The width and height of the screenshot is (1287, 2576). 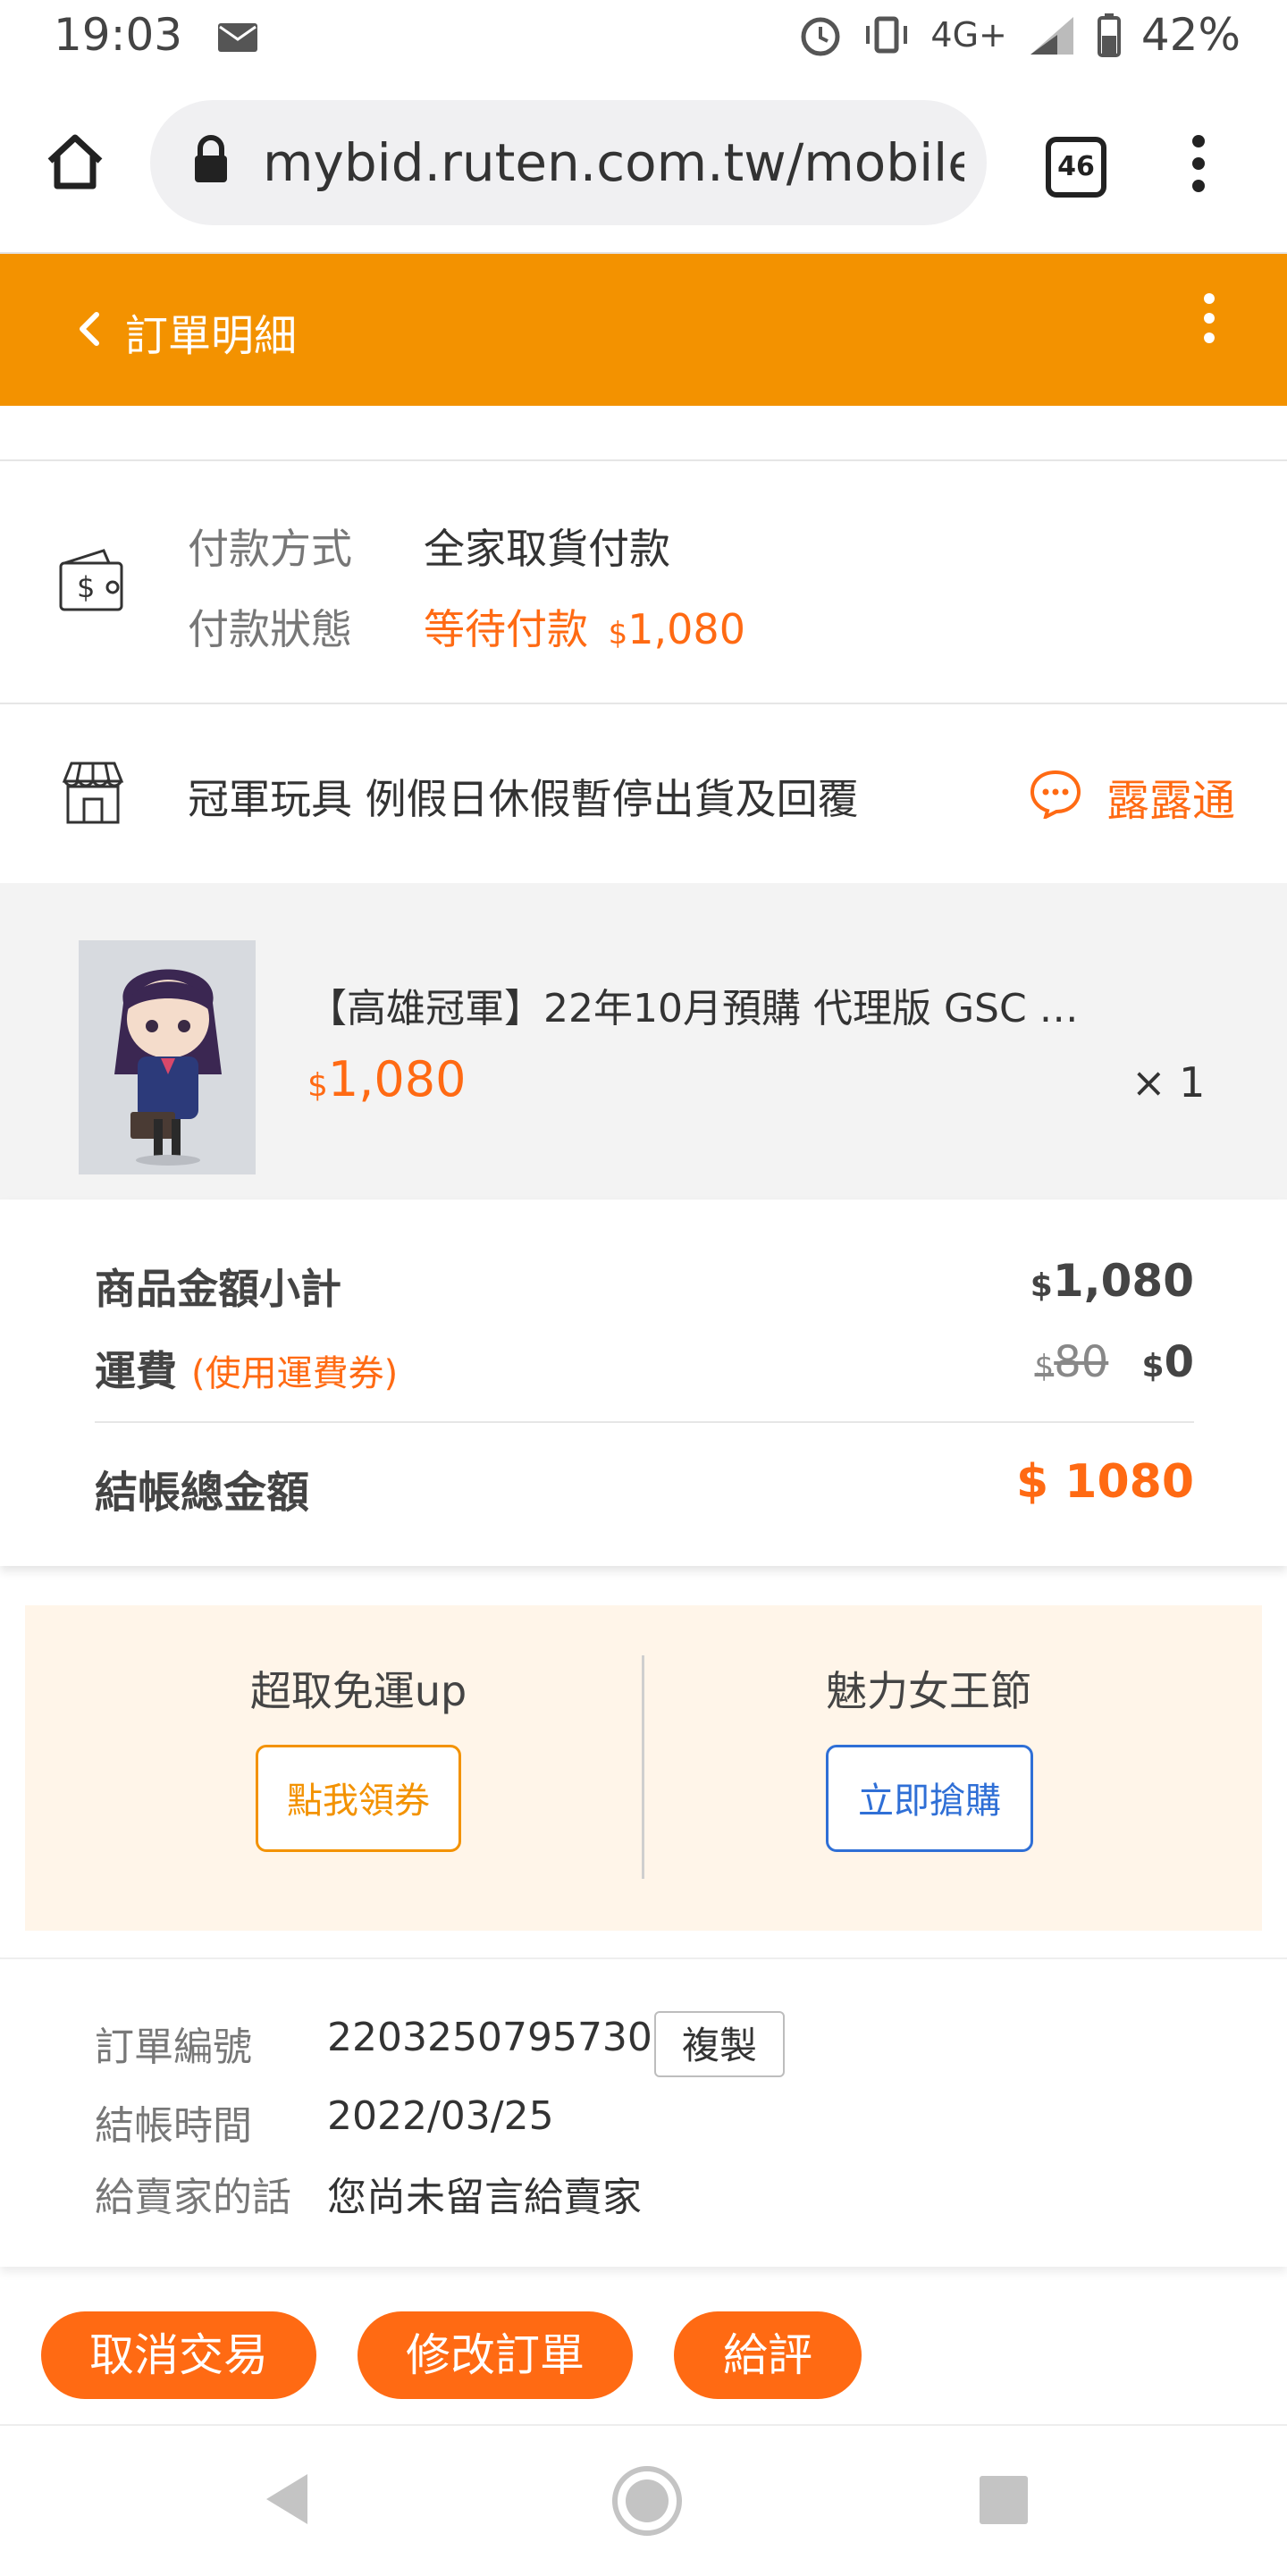 I want to click on payment-amount: 1,080, so click(x=686, y=629).